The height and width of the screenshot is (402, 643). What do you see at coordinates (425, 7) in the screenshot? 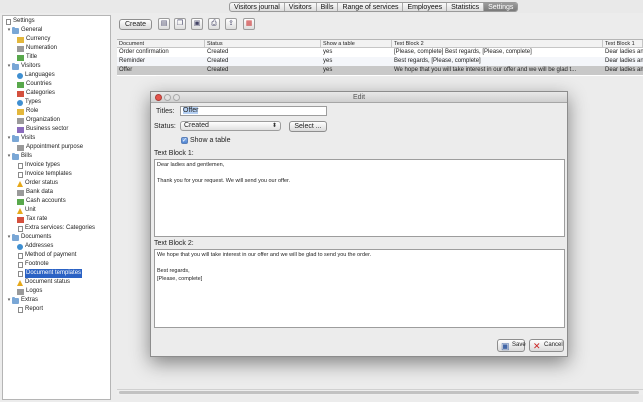
I see `tab-employees: Employees` at bounding box center [425, 7].